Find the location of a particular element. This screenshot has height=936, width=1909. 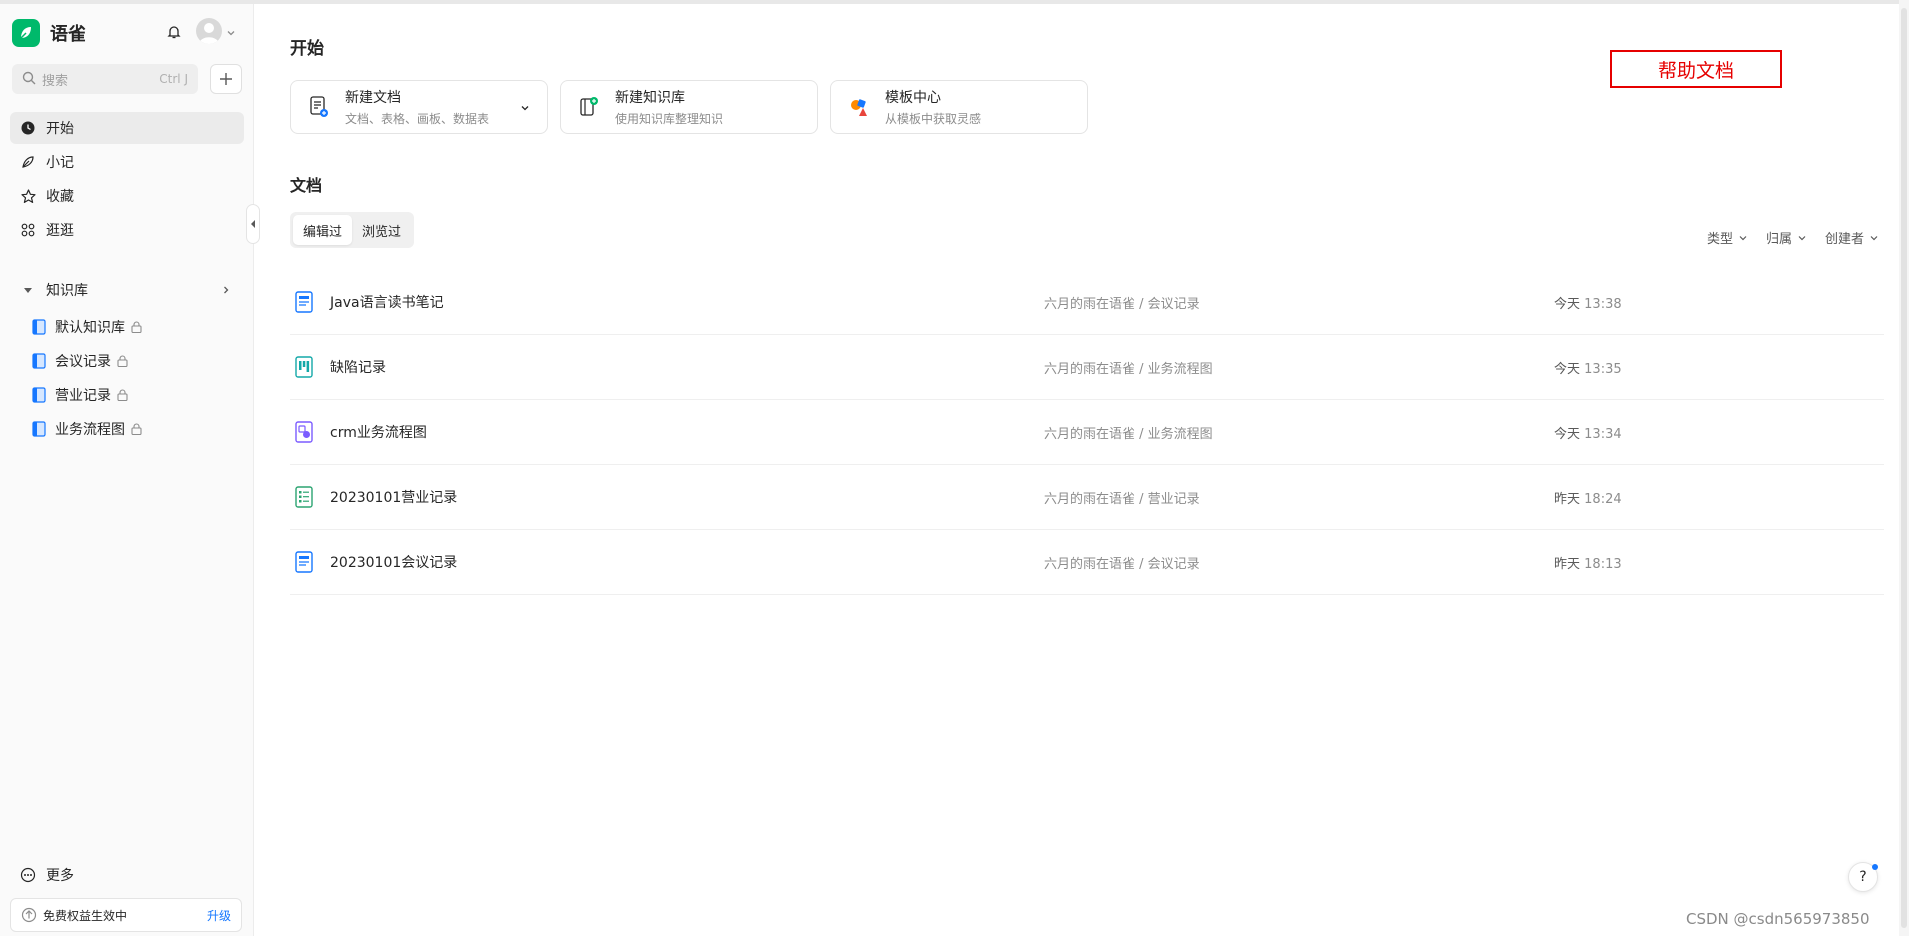

search-input: 搜索 Ctrl J is located at coordinates (105, 79).